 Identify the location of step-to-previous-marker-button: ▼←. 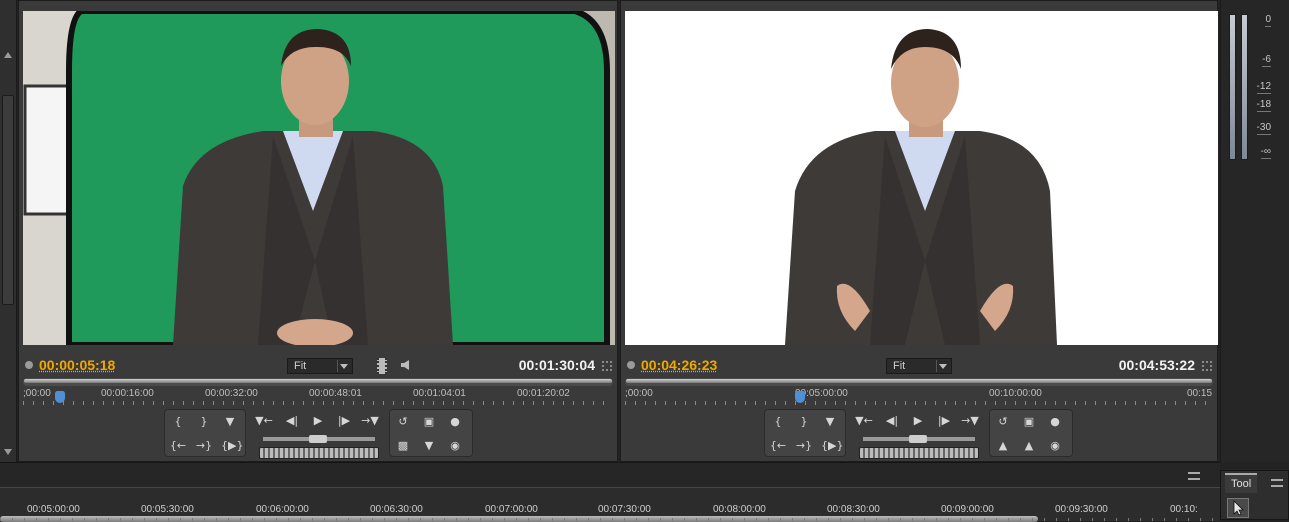
(264, 421).